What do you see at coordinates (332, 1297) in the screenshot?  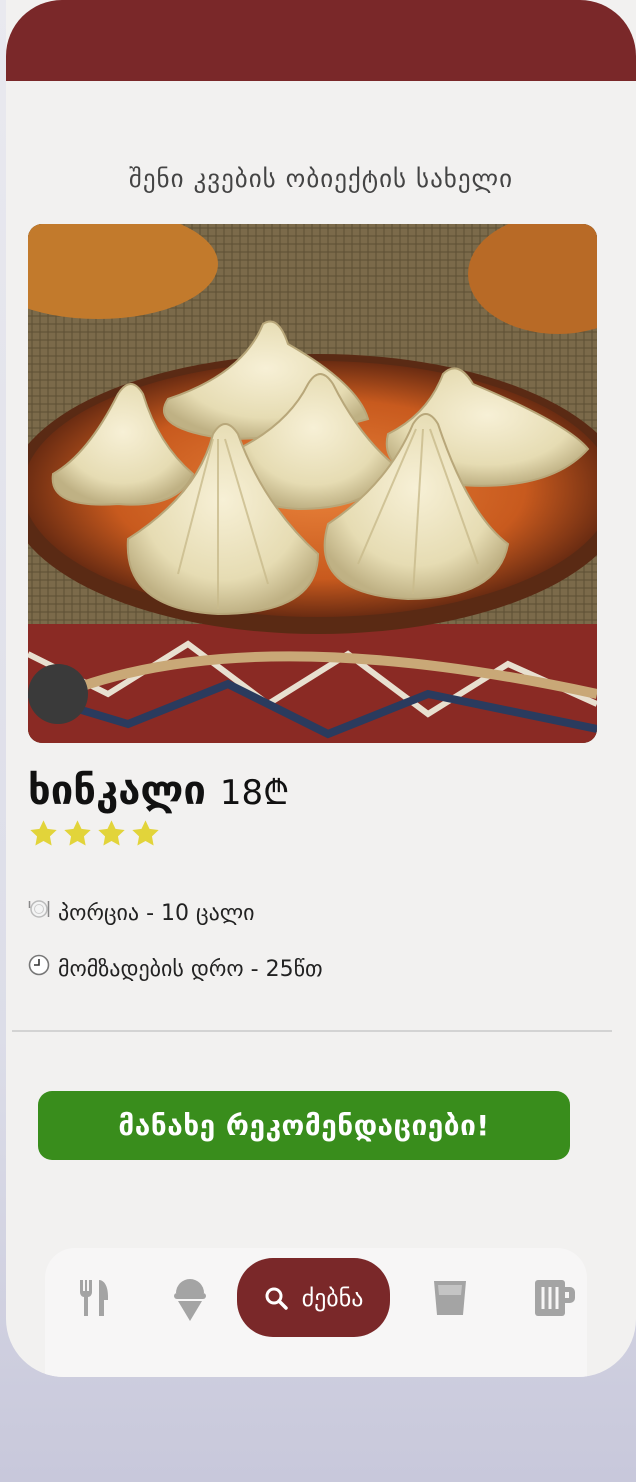 I see `nav-search-label: ძებნა` at bounding box center [332, 1297].